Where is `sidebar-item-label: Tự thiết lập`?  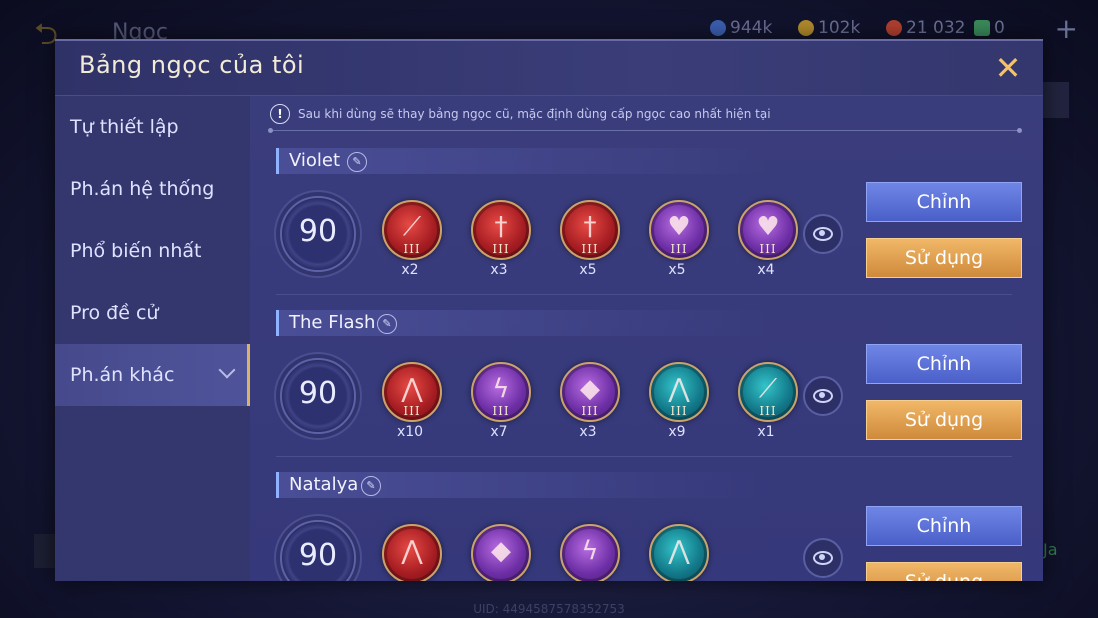
sidebar-item-label: Tự thiết lập is located at coordinates (124, 127).